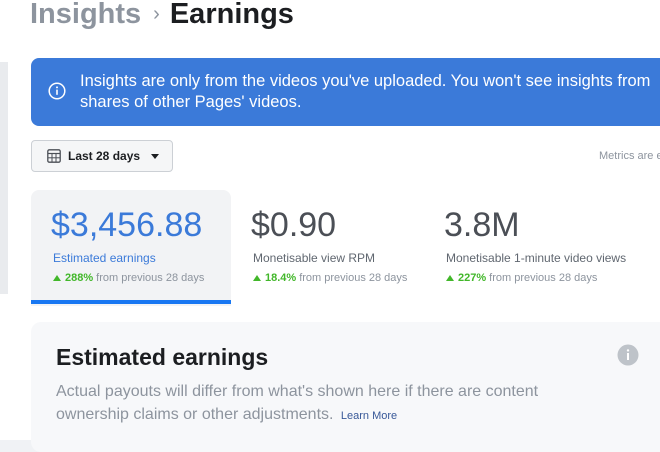  Describe the element at coordinates (127, 225) in the screenshot. I see `metric-value: $3,456.88` at that location.